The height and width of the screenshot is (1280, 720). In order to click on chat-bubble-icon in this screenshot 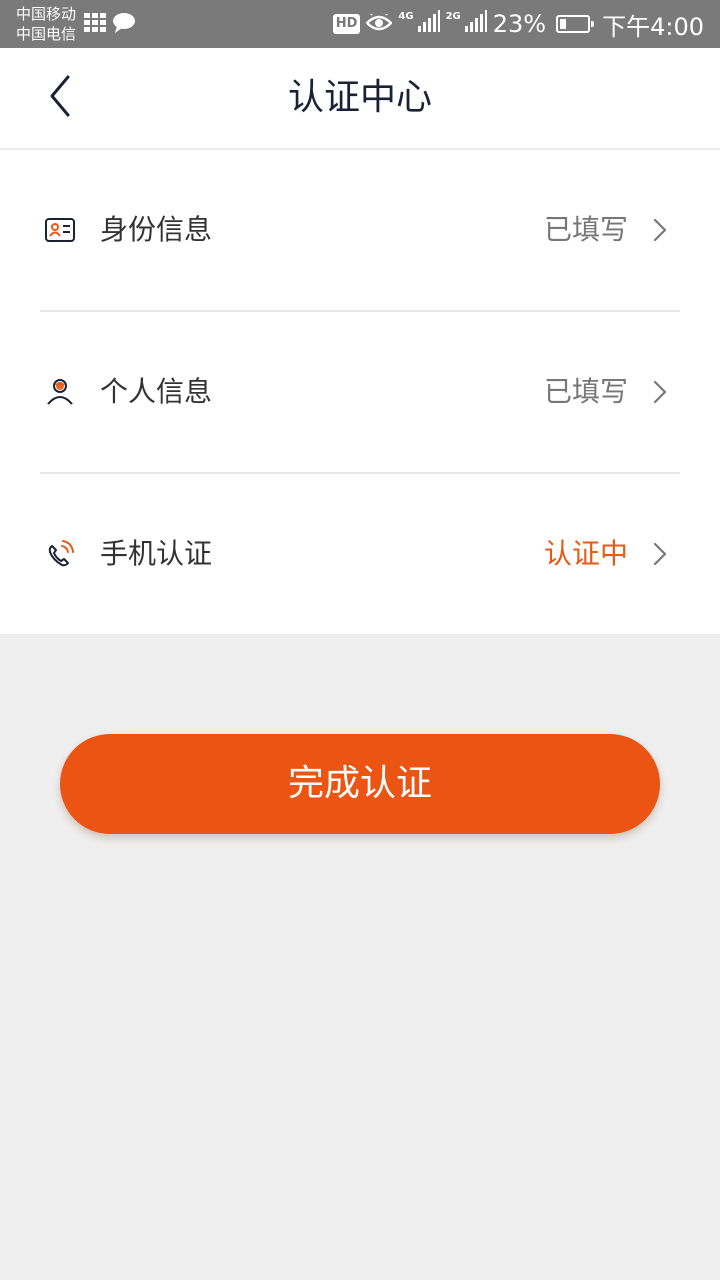, I will do `click(124, 25)`.